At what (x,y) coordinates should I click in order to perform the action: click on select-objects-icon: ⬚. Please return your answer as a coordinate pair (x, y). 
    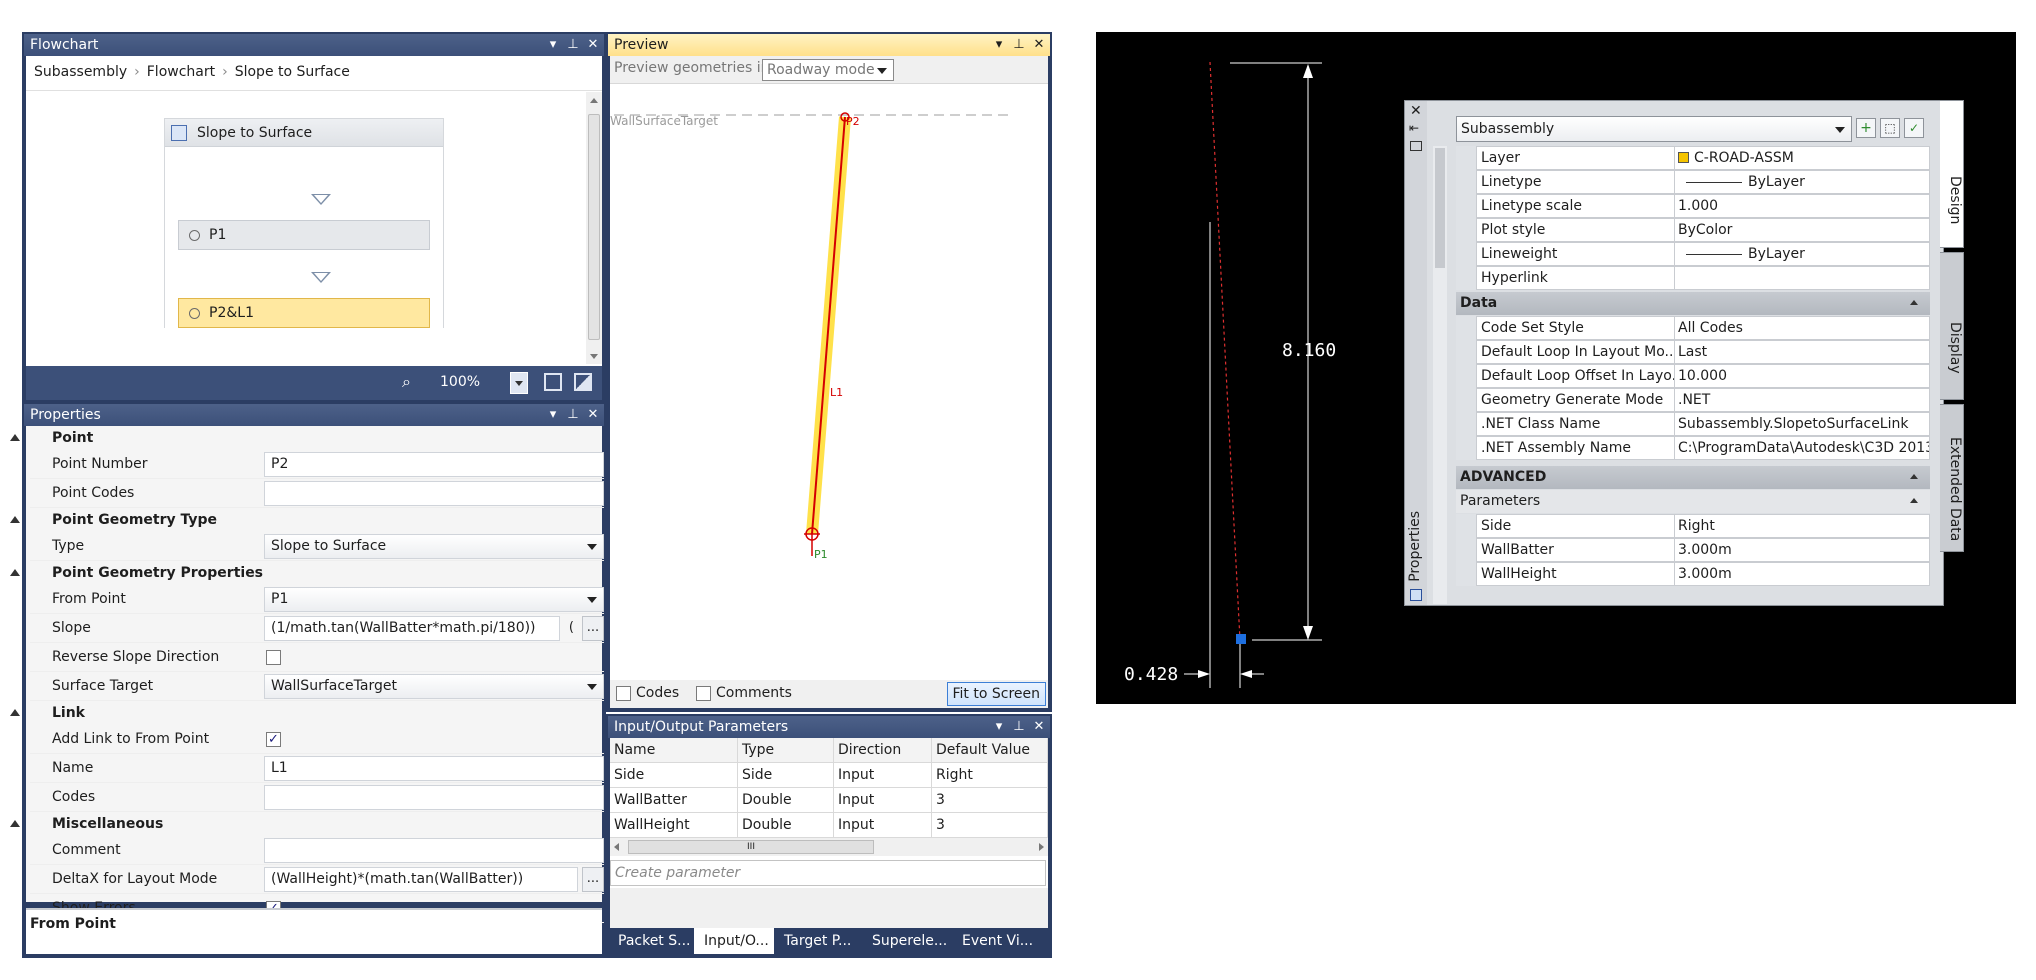
    Looking at the image, I should click on (1890, 128).